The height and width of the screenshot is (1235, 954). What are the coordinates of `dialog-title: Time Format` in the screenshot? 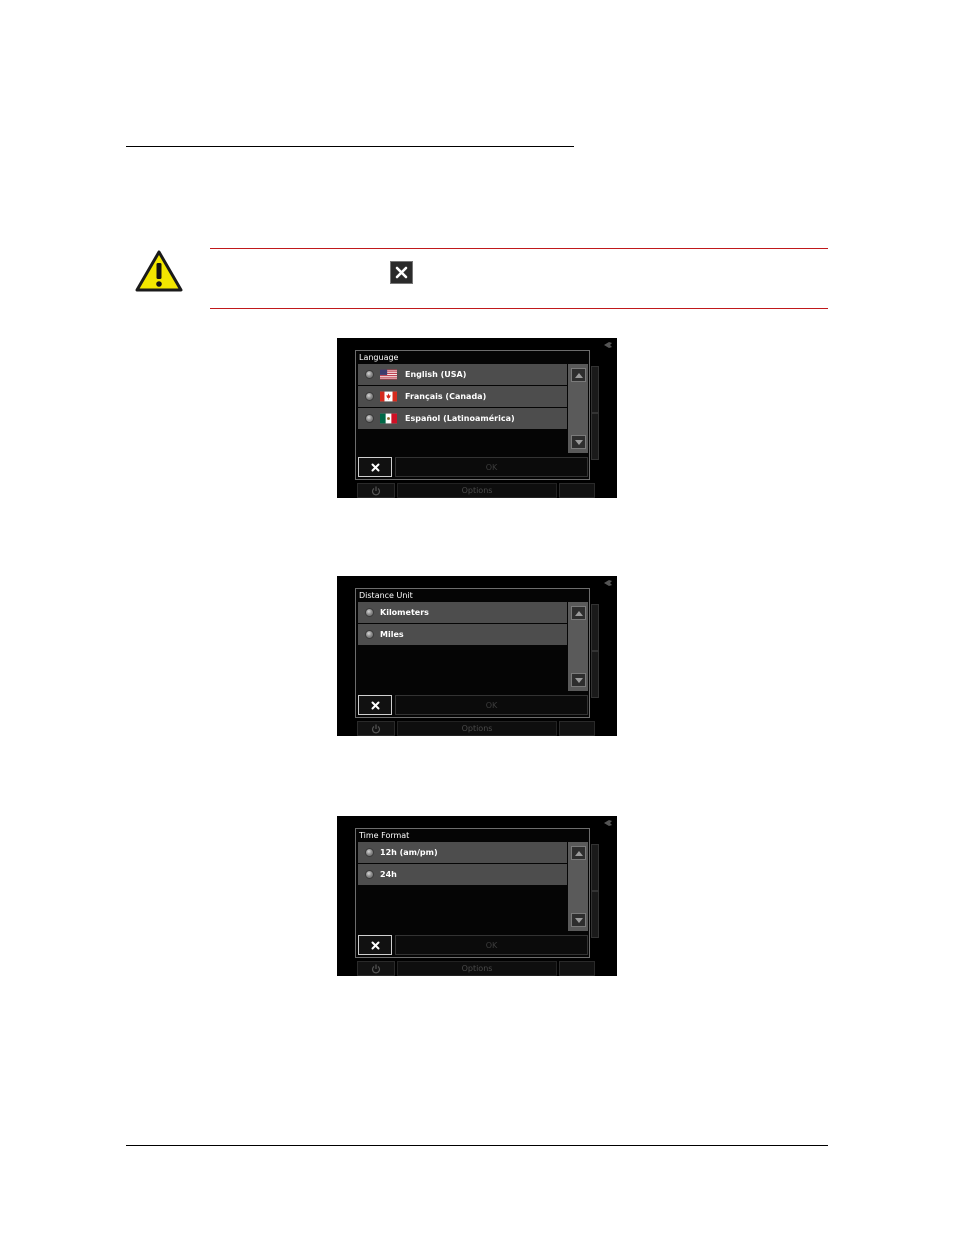 It's located at (384, 835).